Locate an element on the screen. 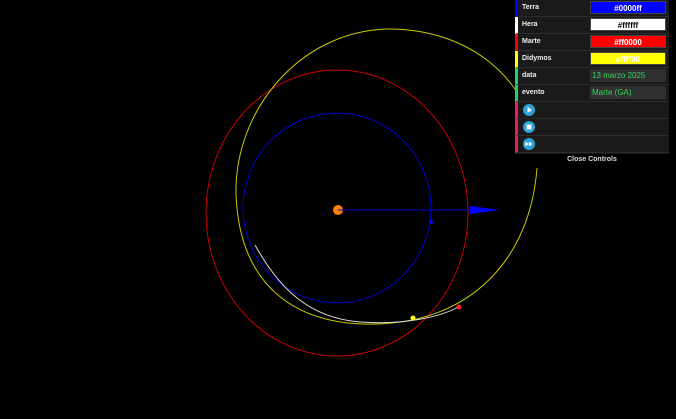  evento-row: evento Marte (GA) is located at coordinates (592, 93).